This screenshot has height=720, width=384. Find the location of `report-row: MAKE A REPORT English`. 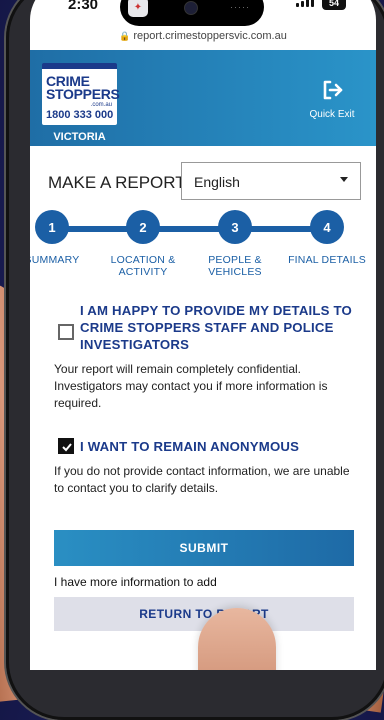

report-row: MAKE A REPORT English is located at coordinates (204, 182).